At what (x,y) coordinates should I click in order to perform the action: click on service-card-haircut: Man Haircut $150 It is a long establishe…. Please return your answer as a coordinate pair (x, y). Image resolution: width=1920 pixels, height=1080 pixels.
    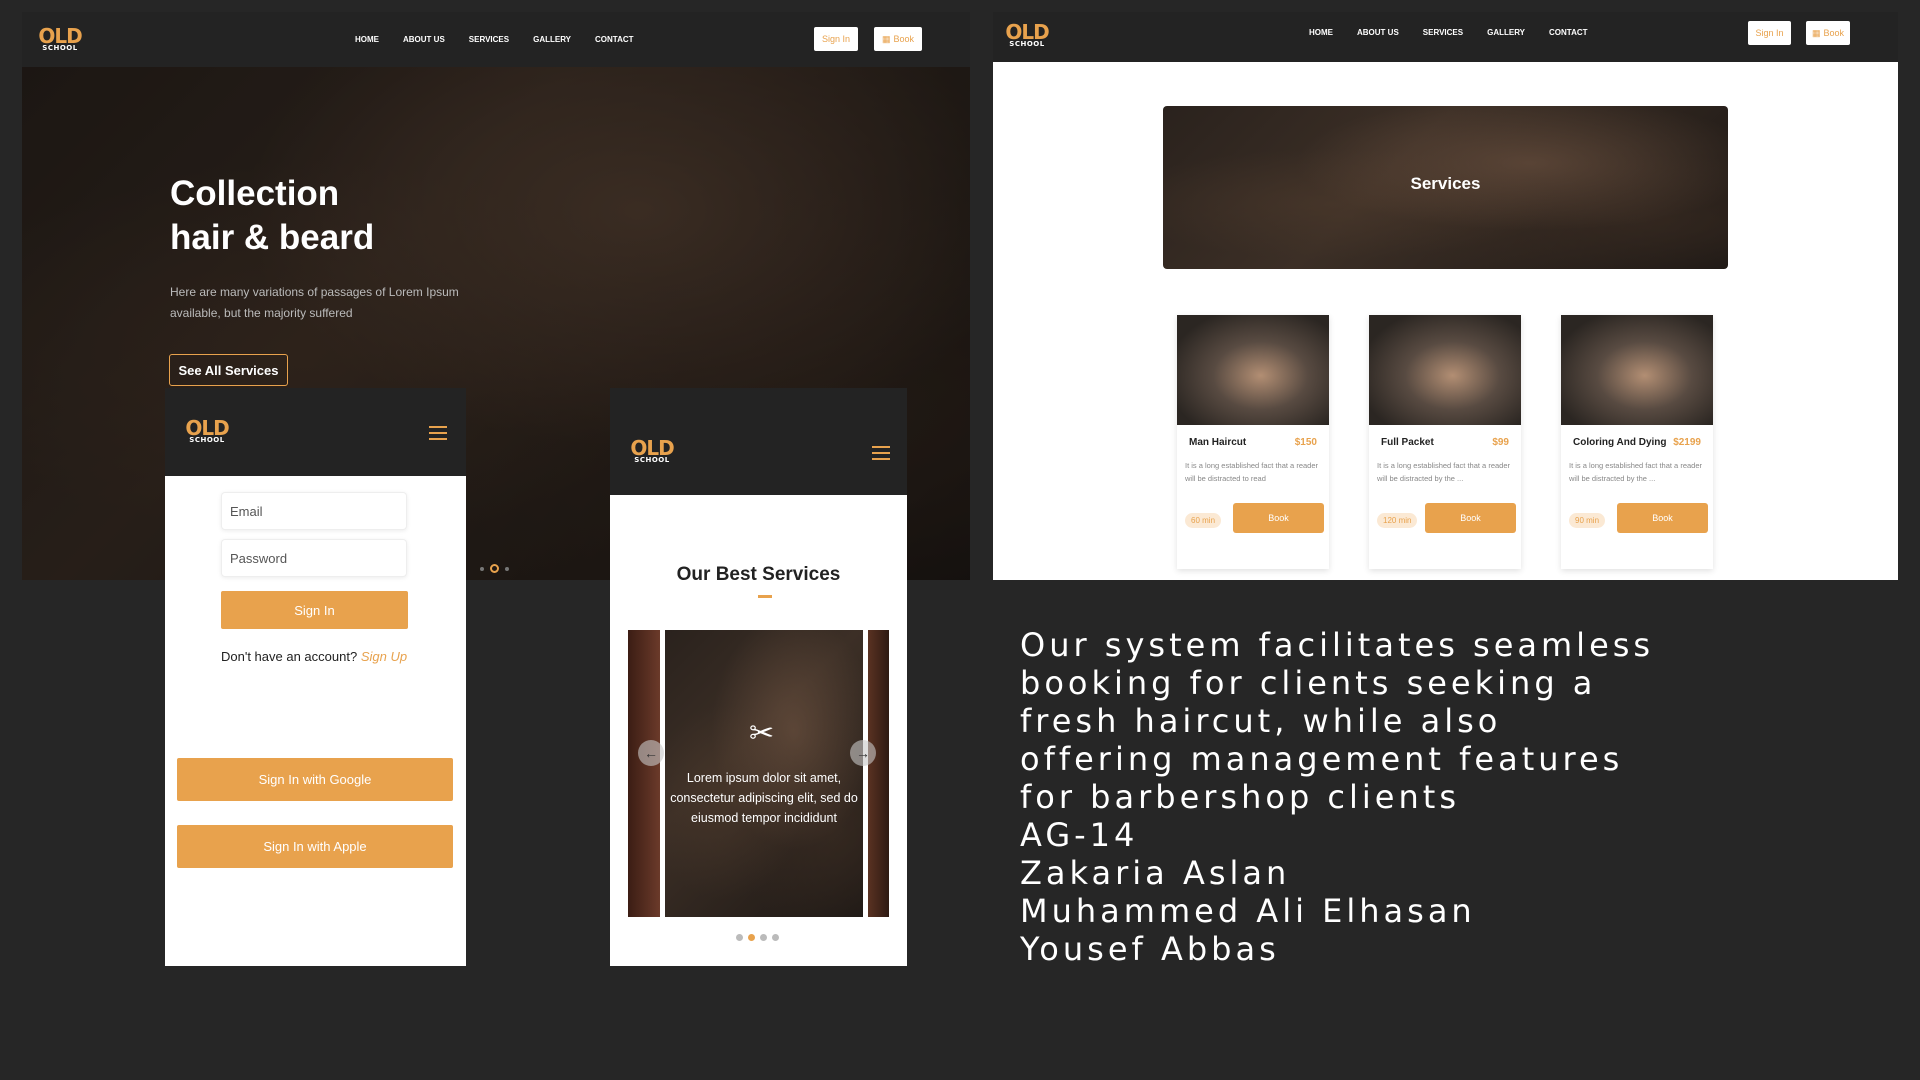
    Looking at the image, I should click on (1253, 442).